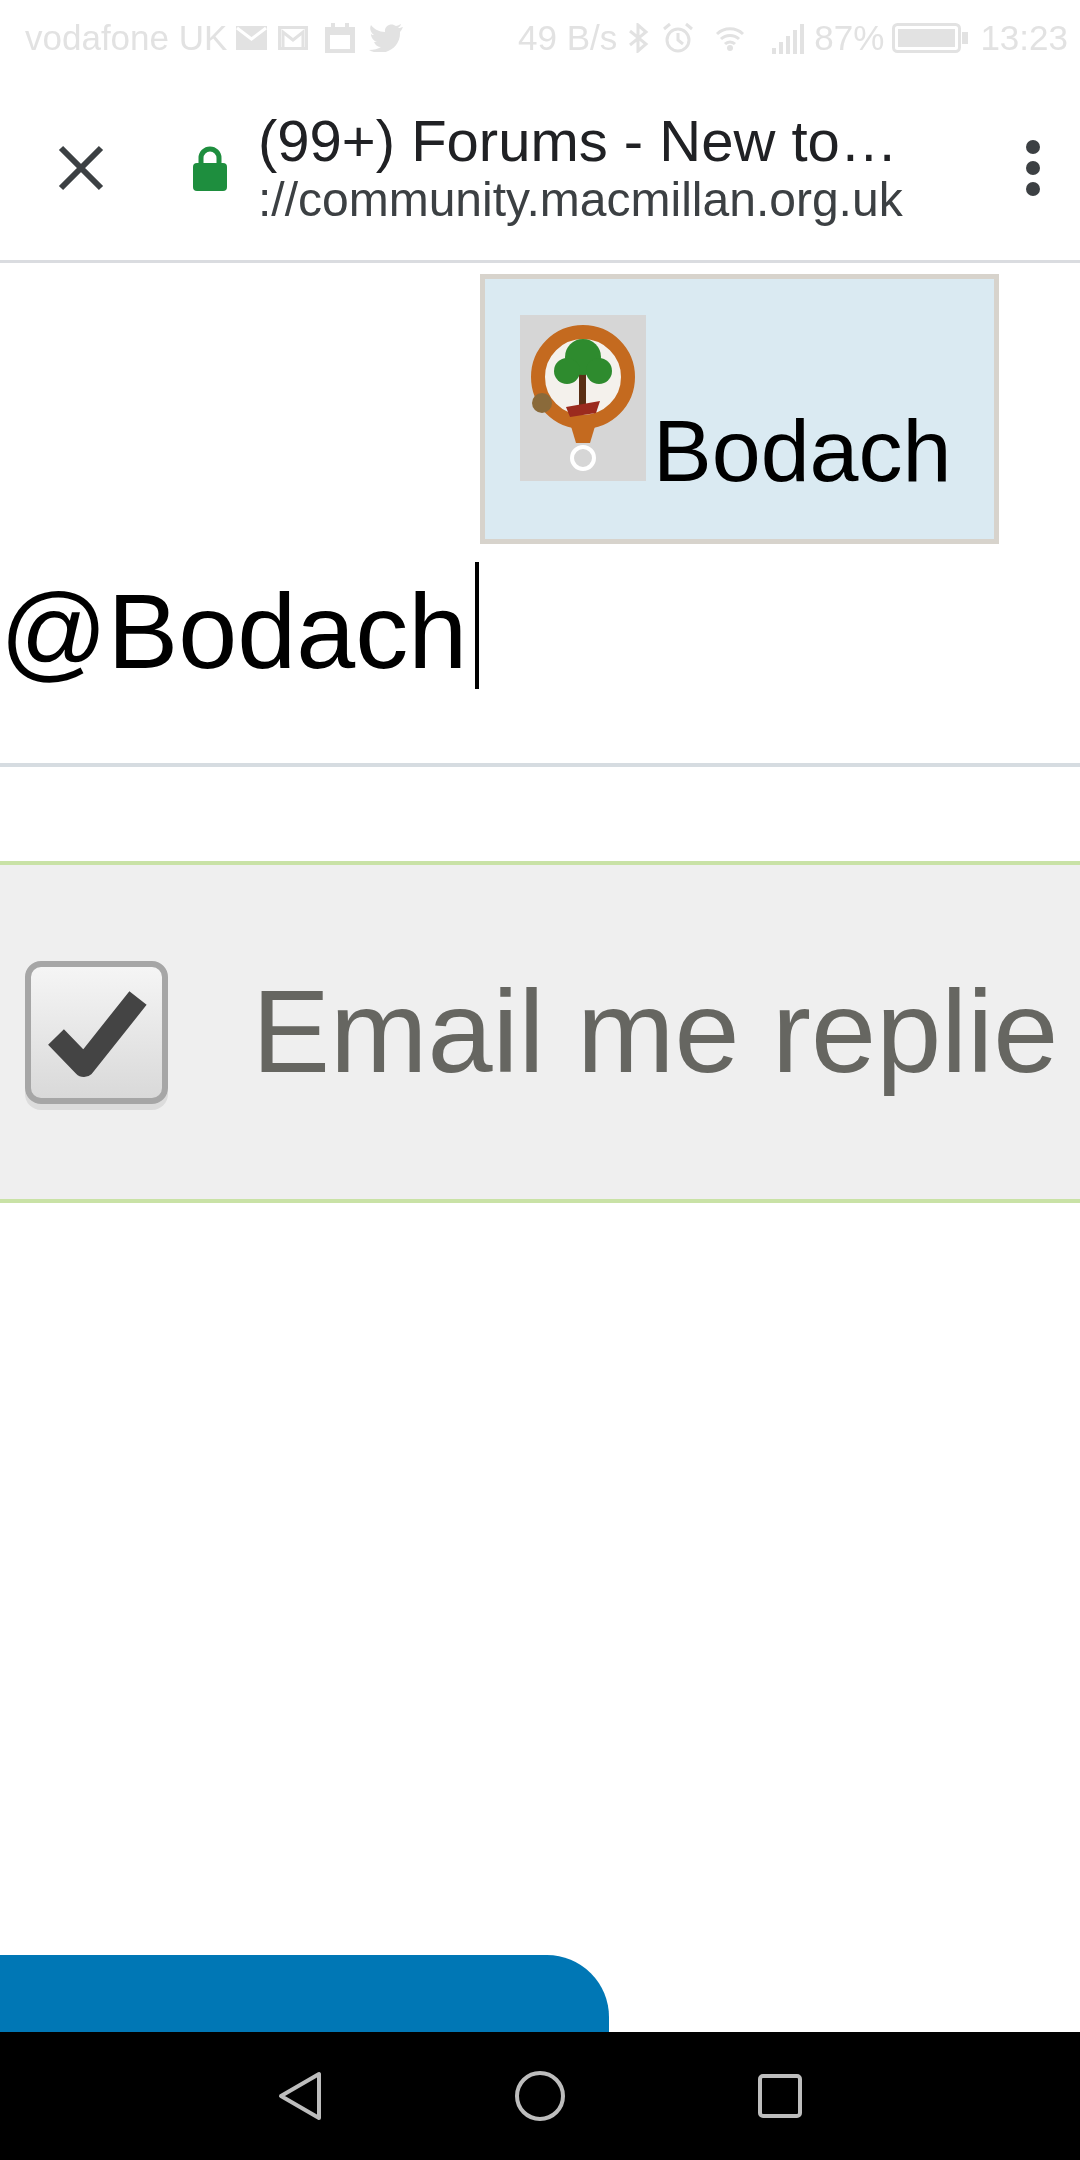  Describe the element at coordinates (252, 37) in the screenshot. I see `envelope-icon` at that location.